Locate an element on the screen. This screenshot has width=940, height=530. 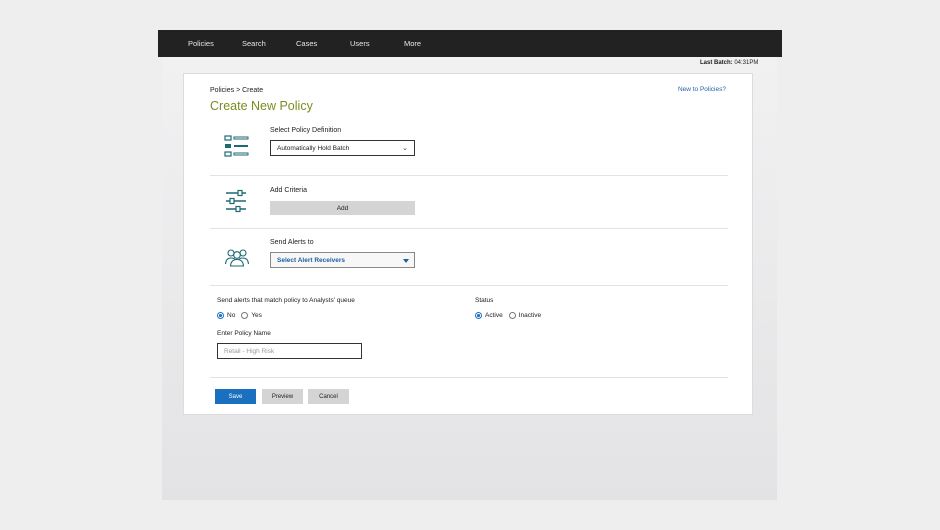
cancel-button: Cancel is located at coordinates (328, 396).